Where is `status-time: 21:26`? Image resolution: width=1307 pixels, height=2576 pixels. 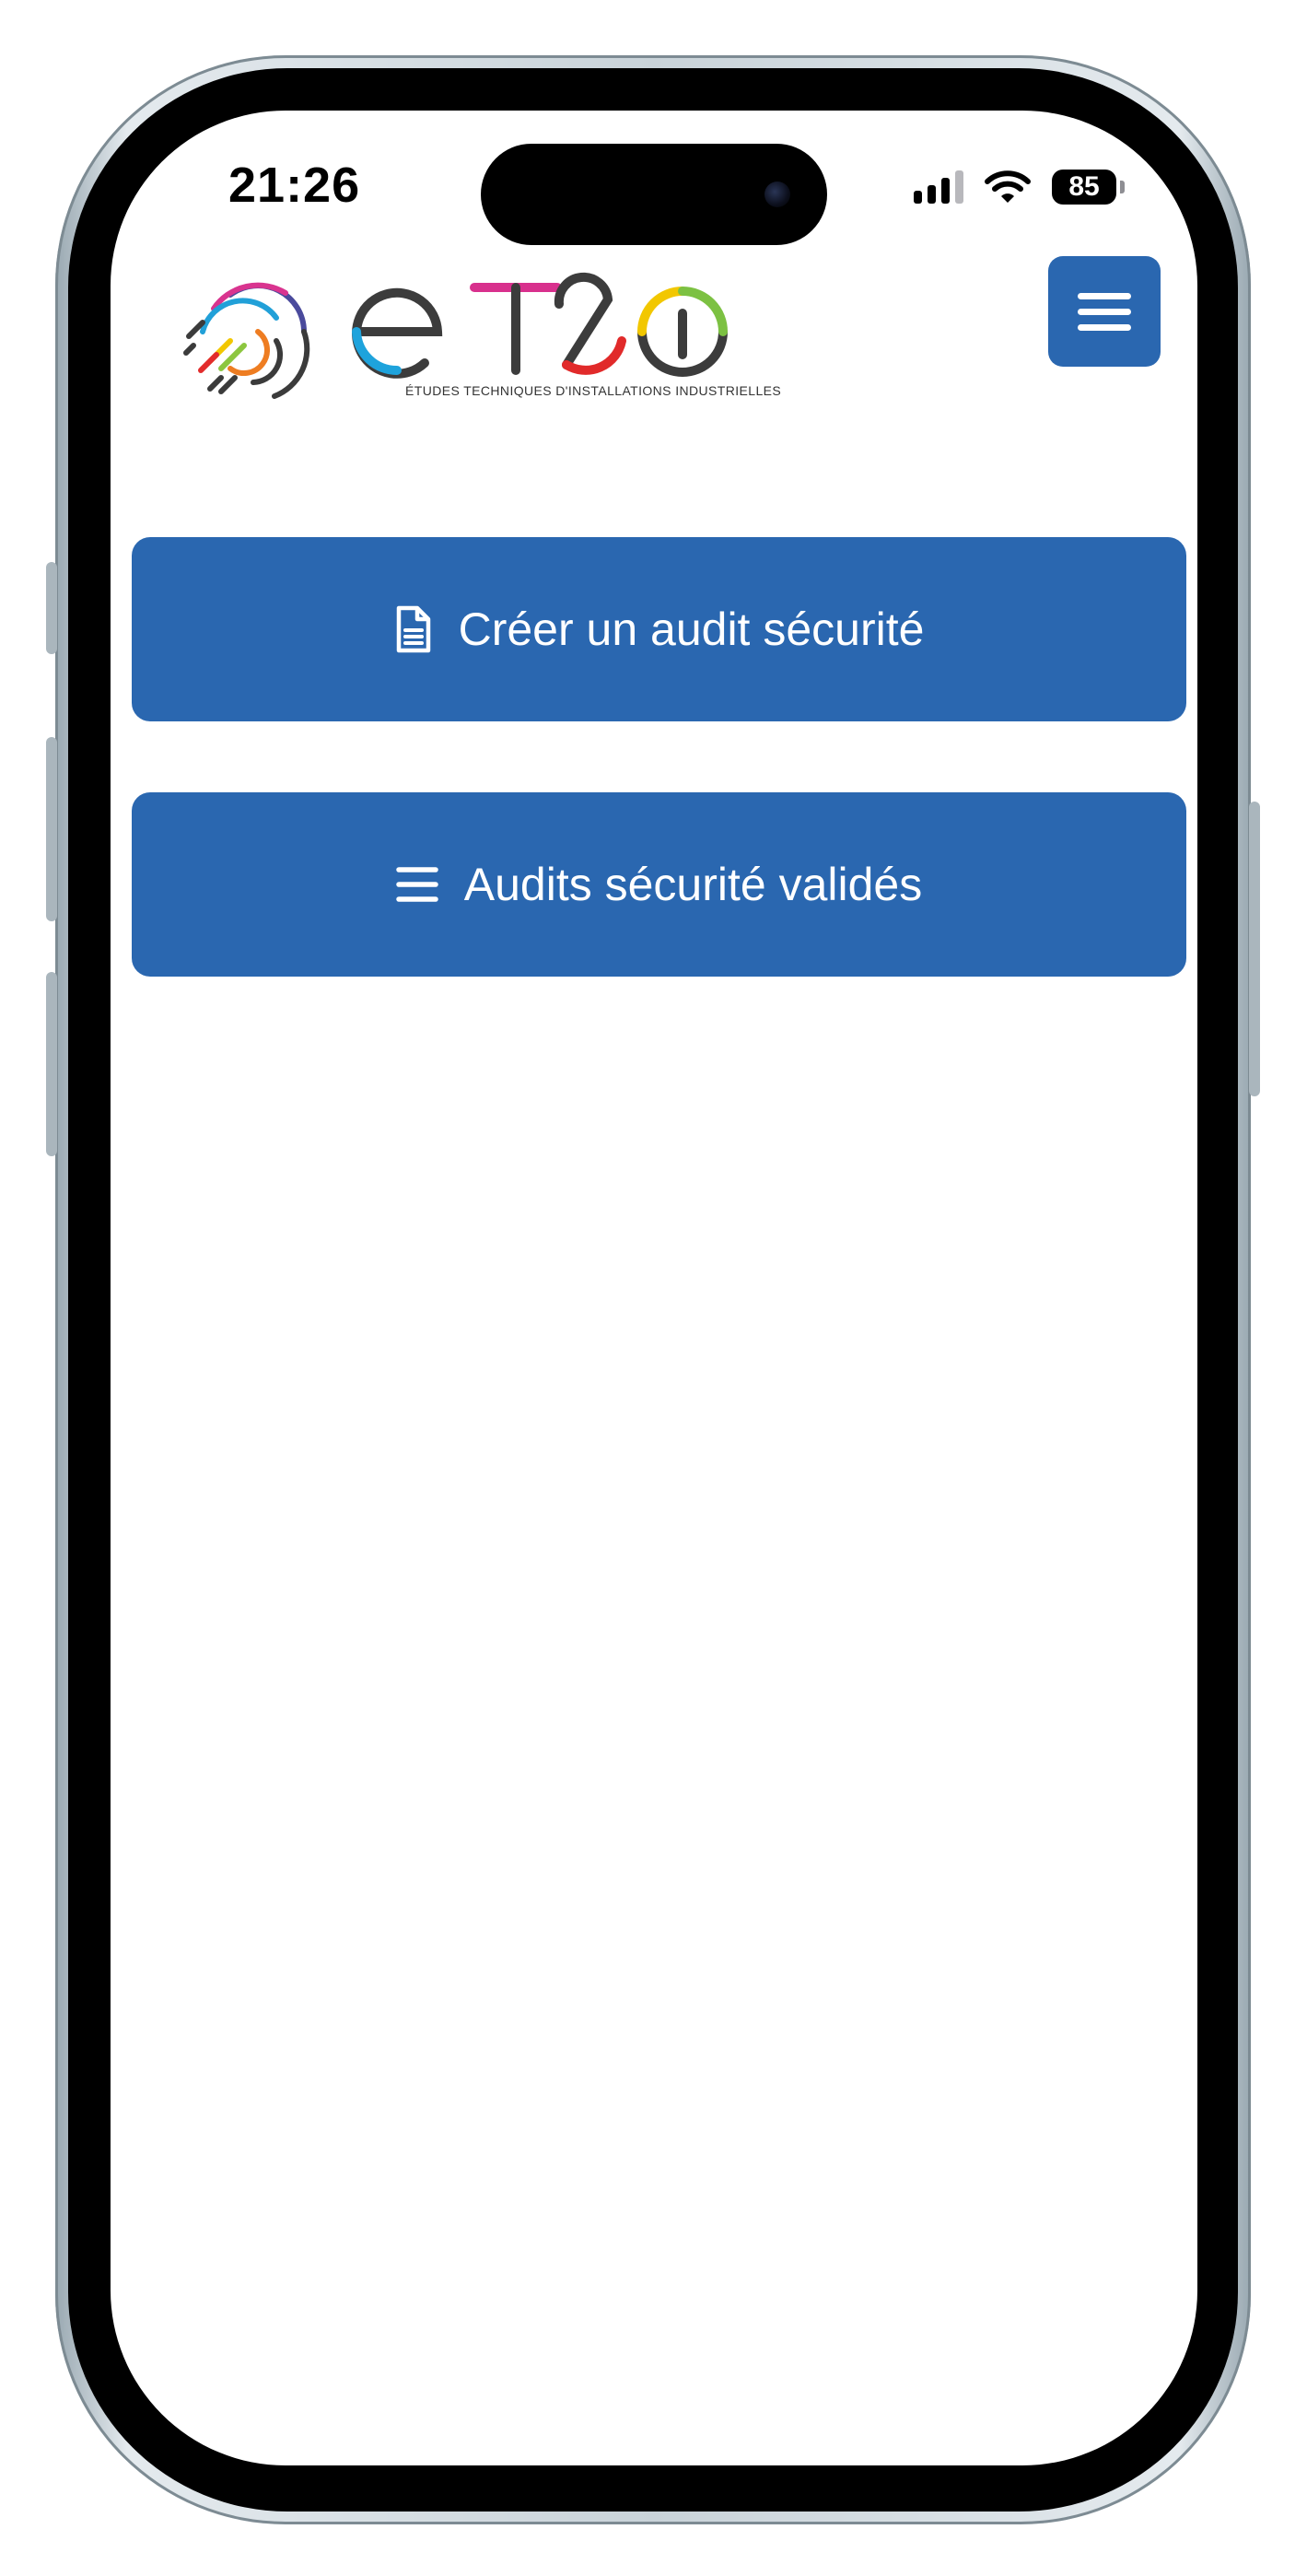 status-time: 21:26 is located at coordinates (295, 185).